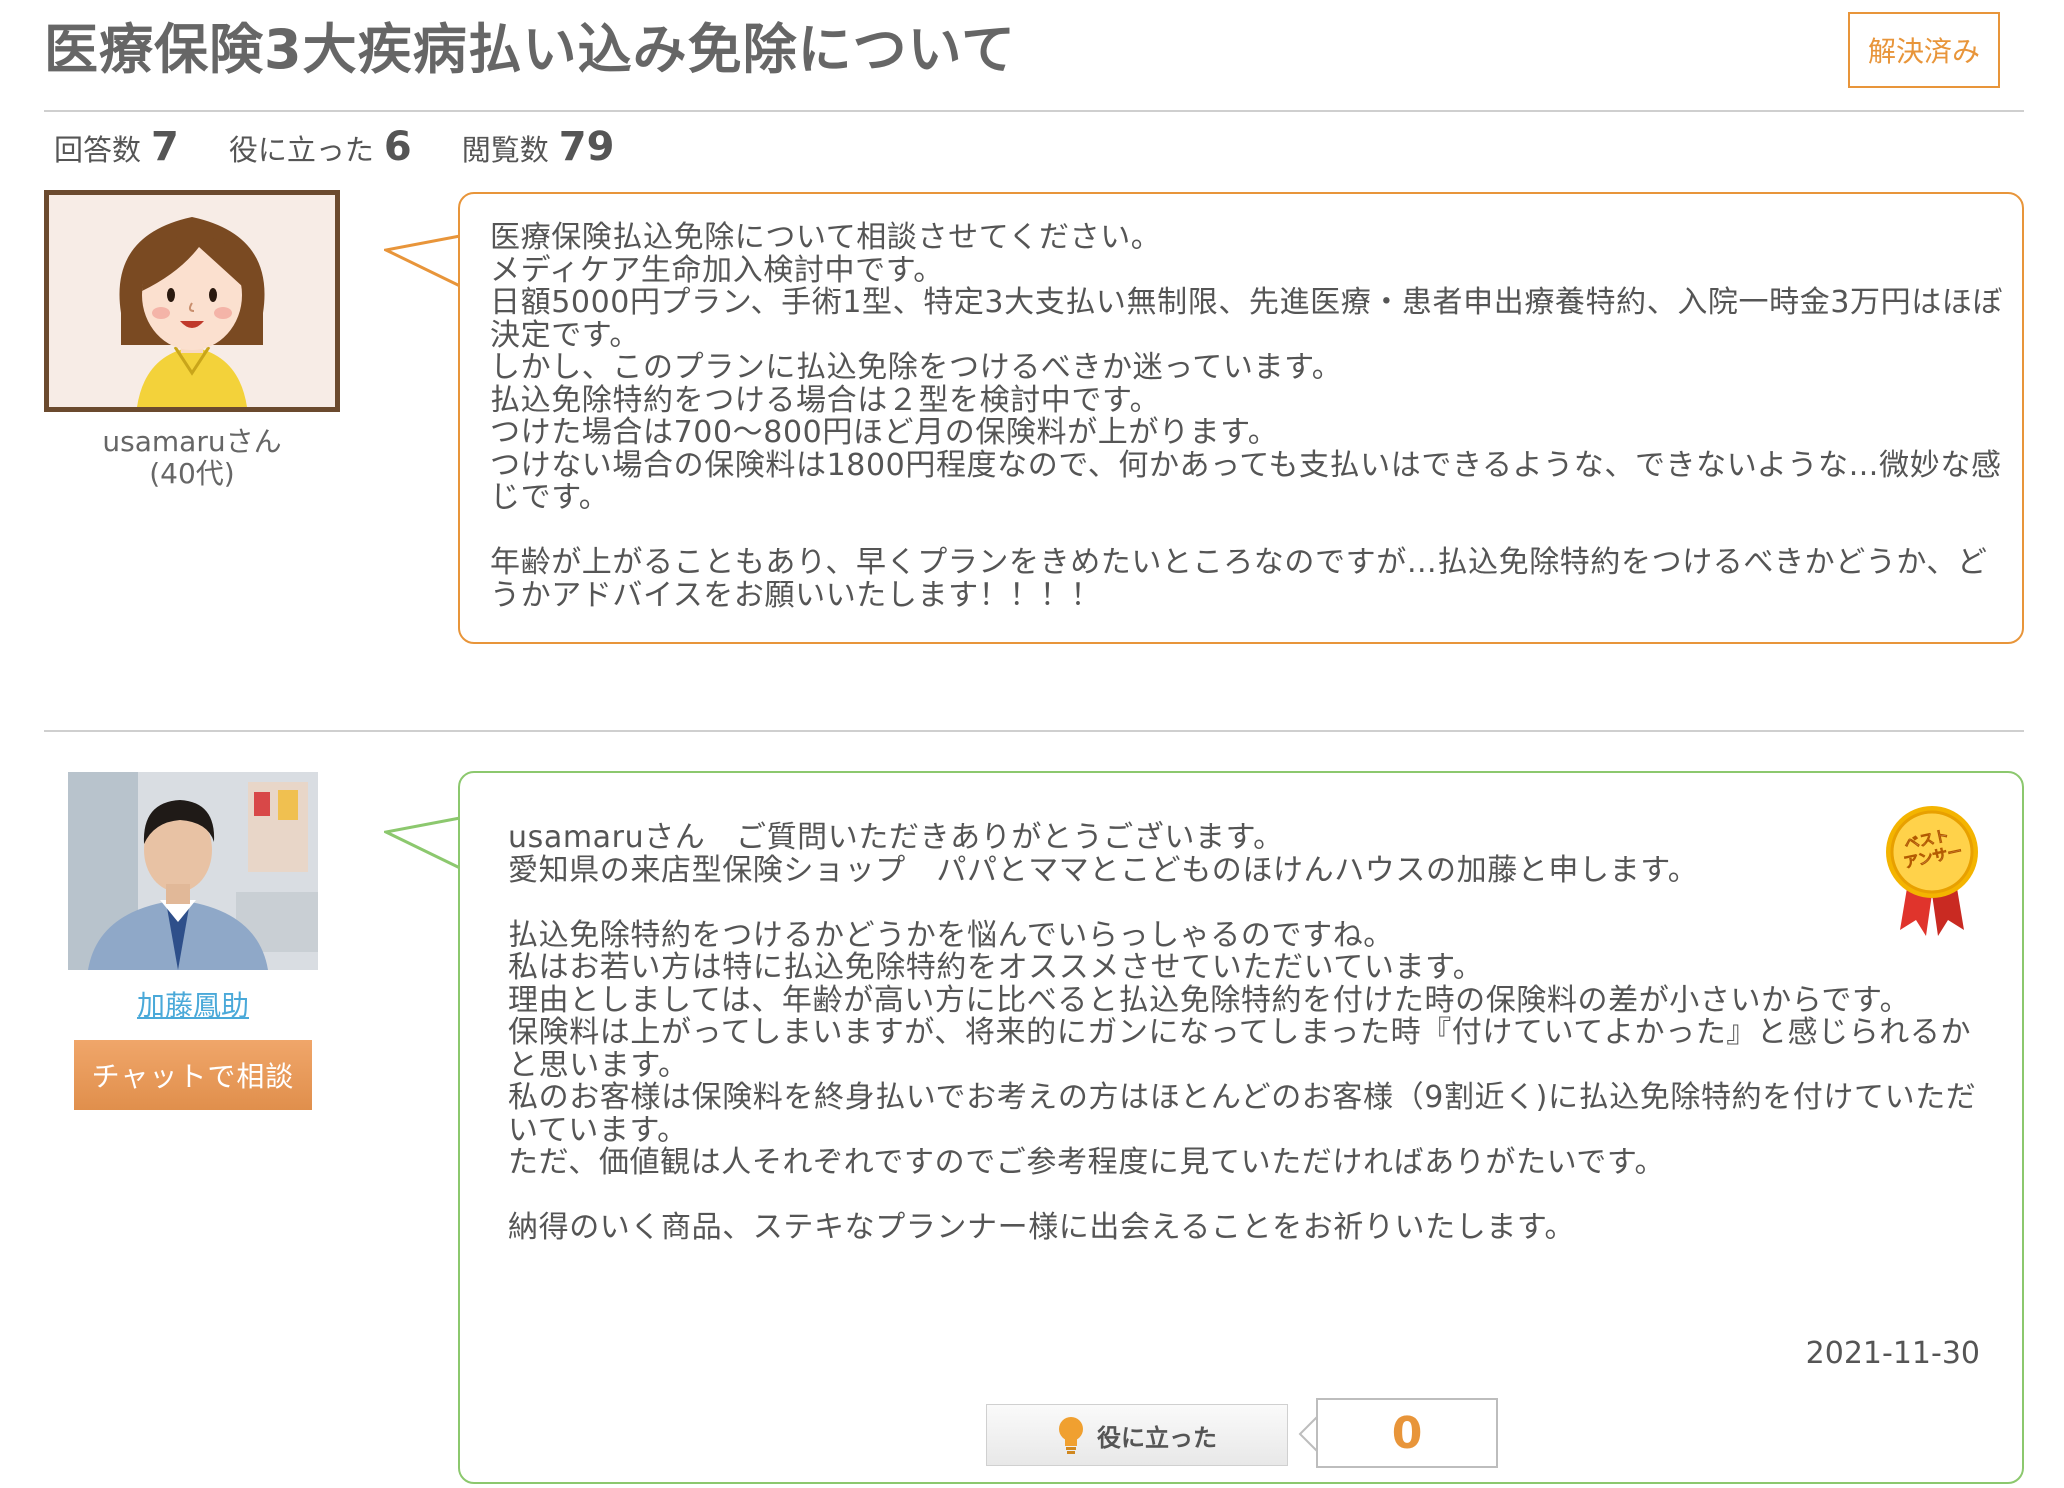 Image resolution: width=2064 pixels, height=1488 pixels. I want to click on helpful-count-stat: 役に立った 6, so click(320, 147).